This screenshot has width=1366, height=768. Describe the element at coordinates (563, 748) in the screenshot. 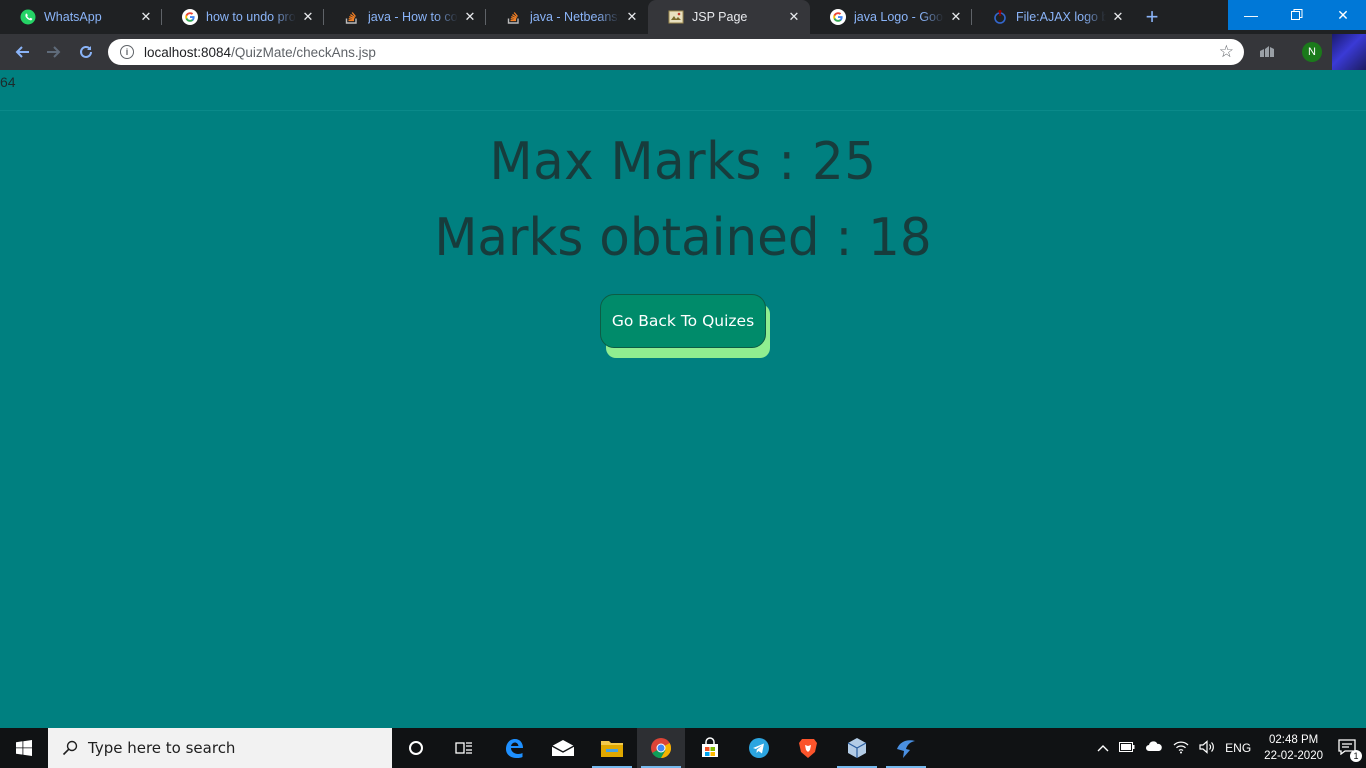

I see `mail-icon` at that location.